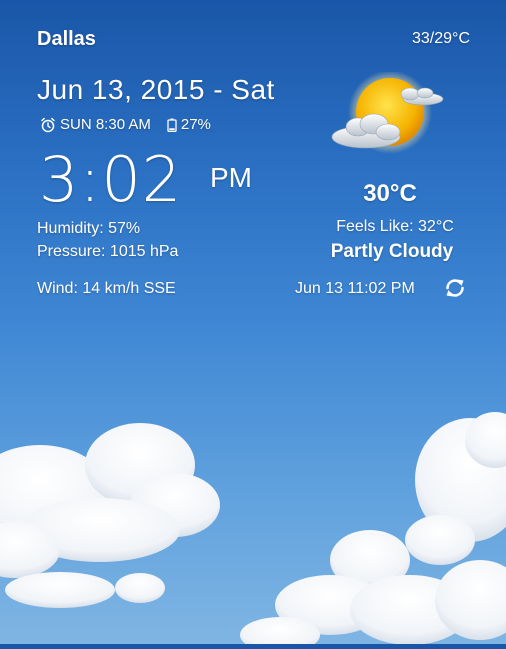  I want to click on weather-condition: Partly Cloudy, so click(392, 251).